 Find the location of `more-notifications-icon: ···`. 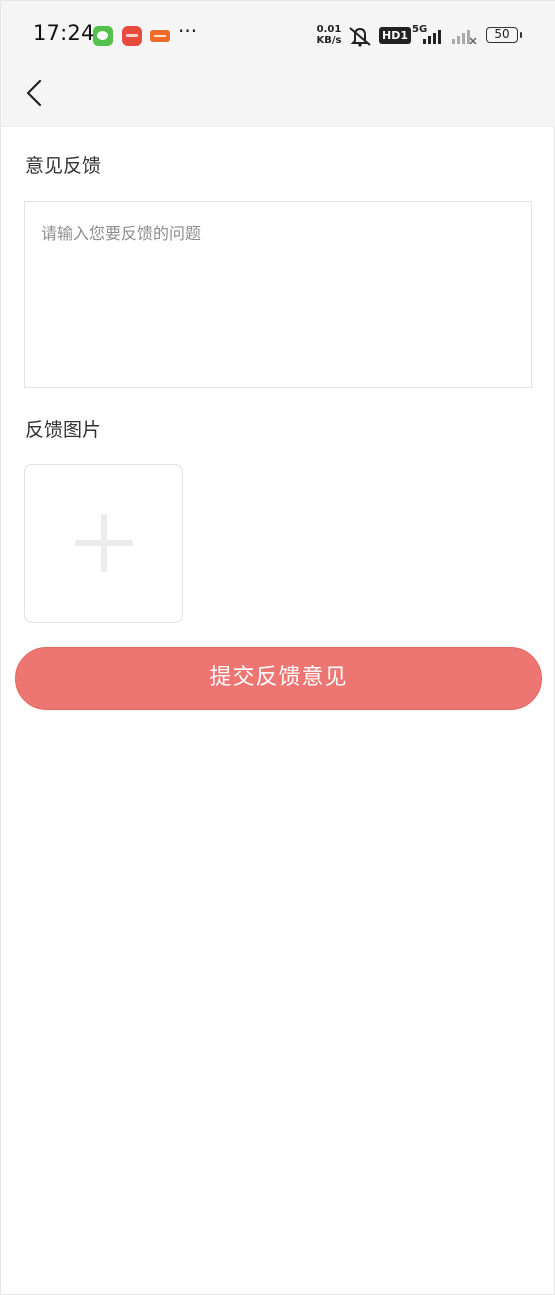

more-notifications-icon: ··· is located at coordinates (188, 31).